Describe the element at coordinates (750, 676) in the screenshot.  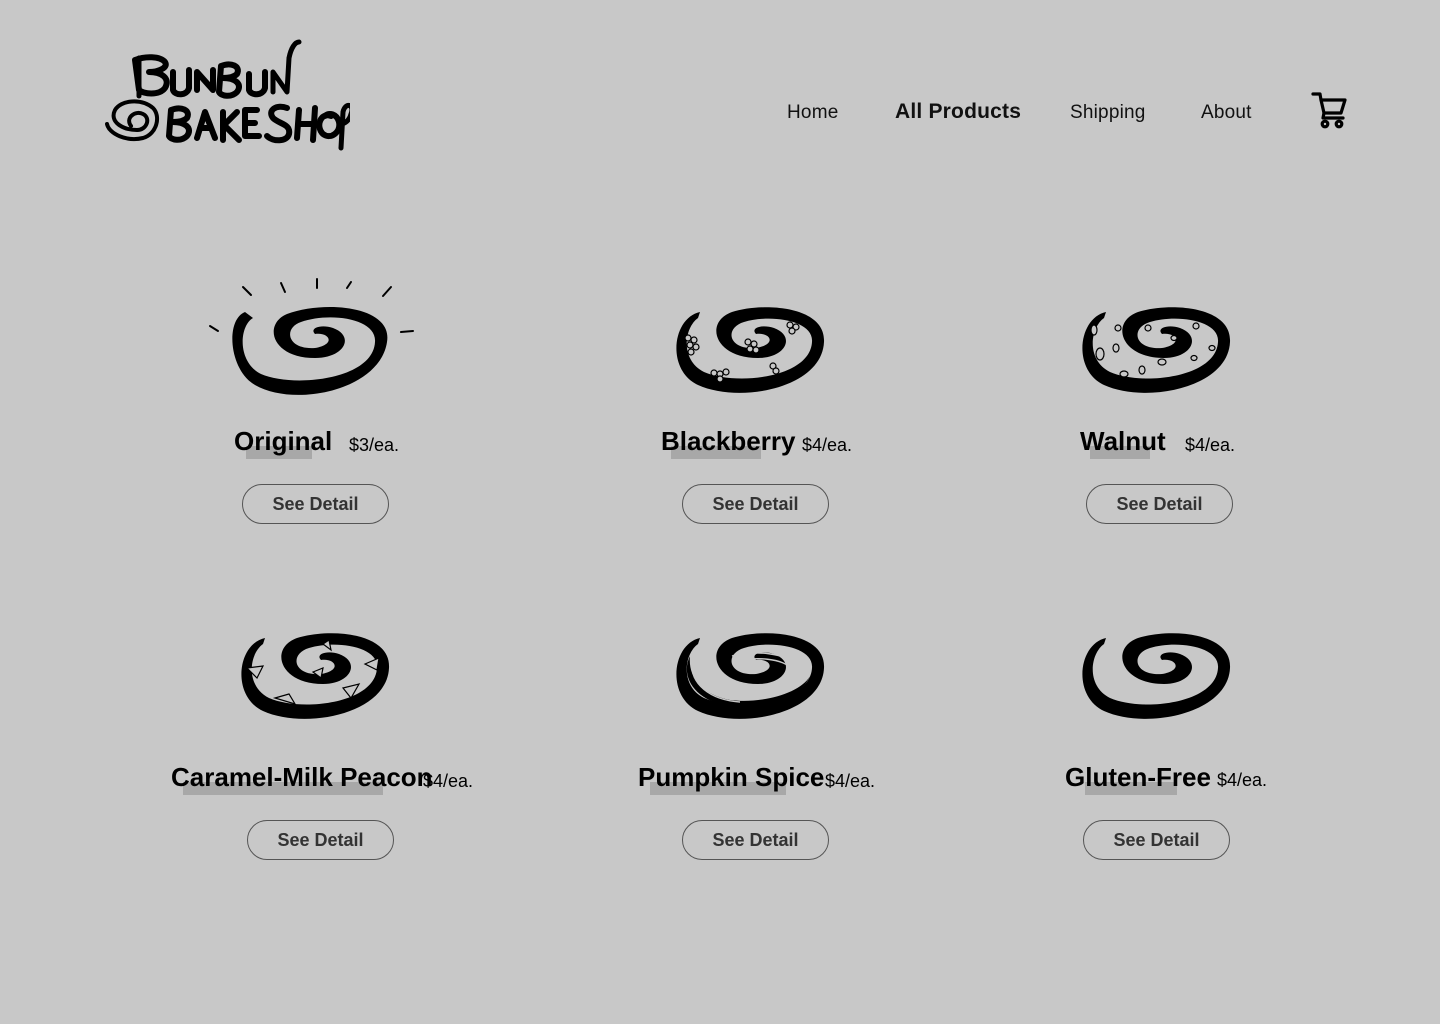
I see `cinnamon-roll-pumpkin-icon` at that location.